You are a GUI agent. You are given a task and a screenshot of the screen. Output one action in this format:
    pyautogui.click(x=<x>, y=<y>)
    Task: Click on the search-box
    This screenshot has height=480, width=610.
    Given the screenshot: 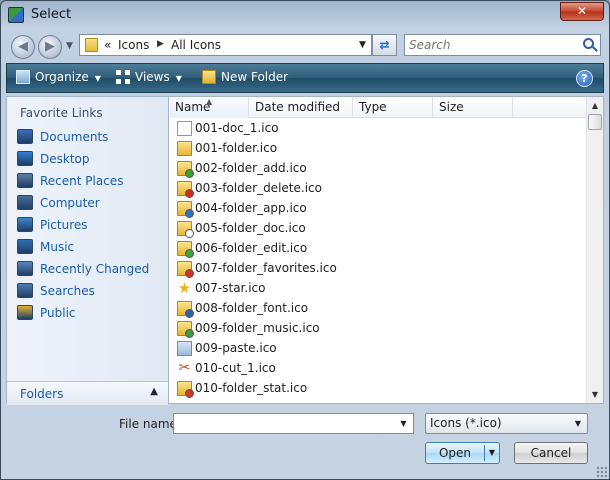 What is the action you would take?
    pyautogui.click(x=502, y=45)
    